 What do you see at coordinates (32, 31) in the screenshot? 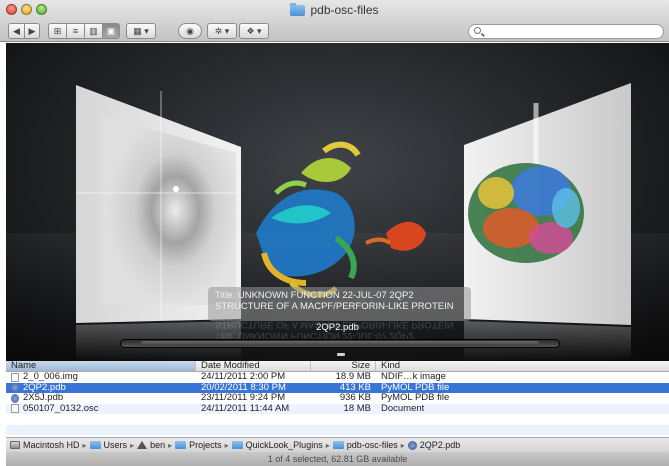
I see `forward-button: ▶` at bounding box center [32, 31].